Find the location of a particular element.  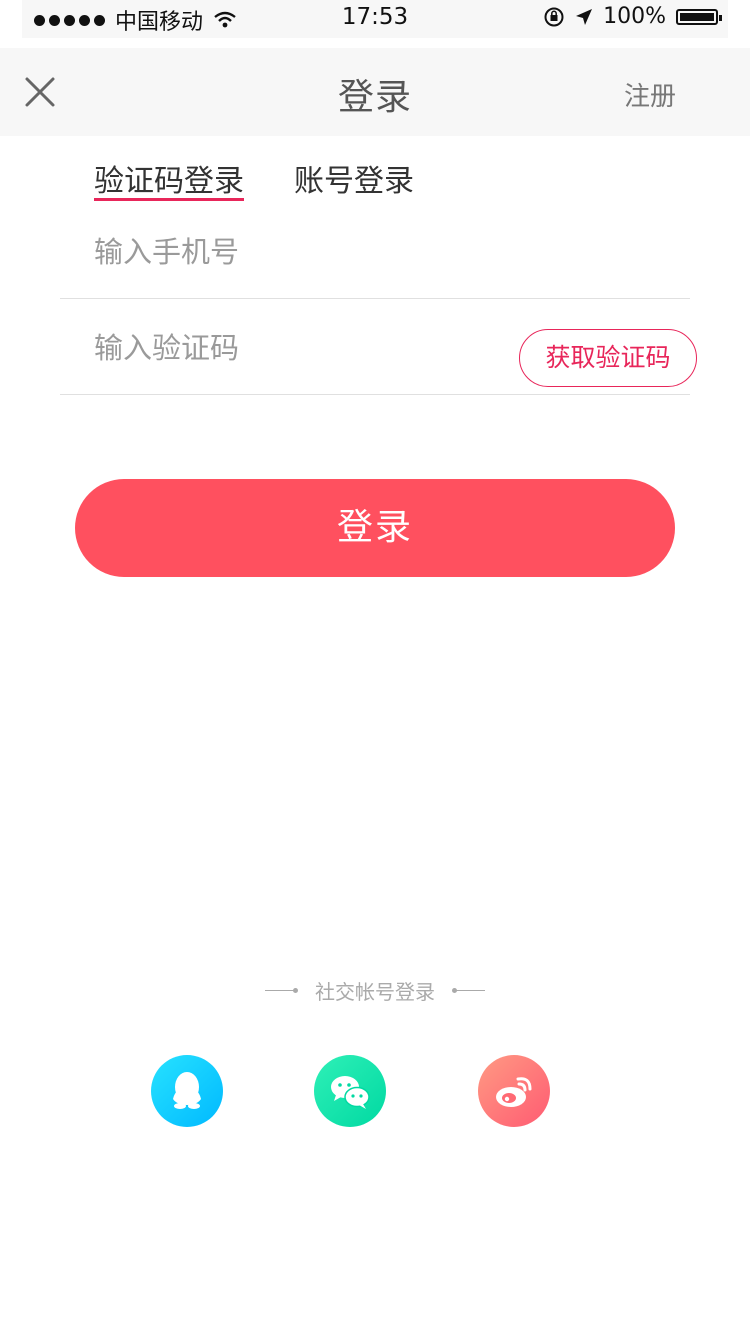

weibo-login-button is located at coordinates (514, 1091).